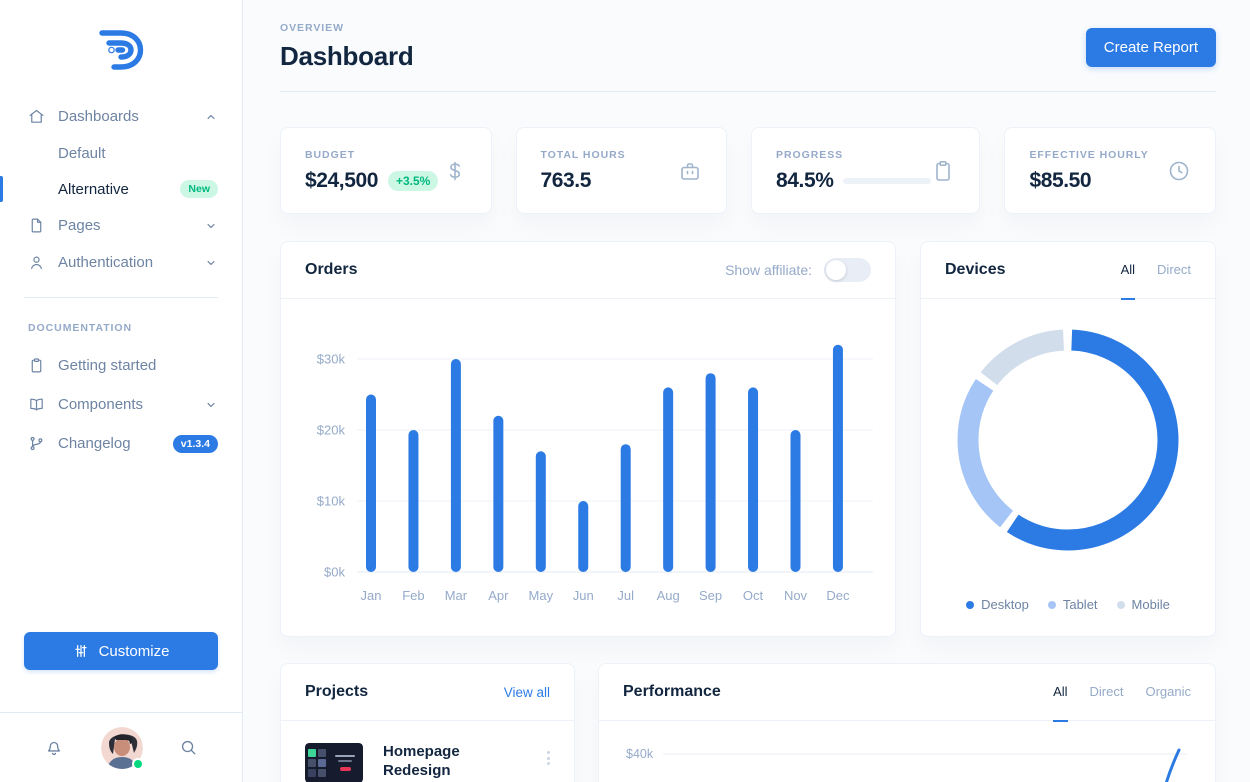 This screenshot has width=1250, height=782. I want to click on sliders-icon, so click(81, 651).